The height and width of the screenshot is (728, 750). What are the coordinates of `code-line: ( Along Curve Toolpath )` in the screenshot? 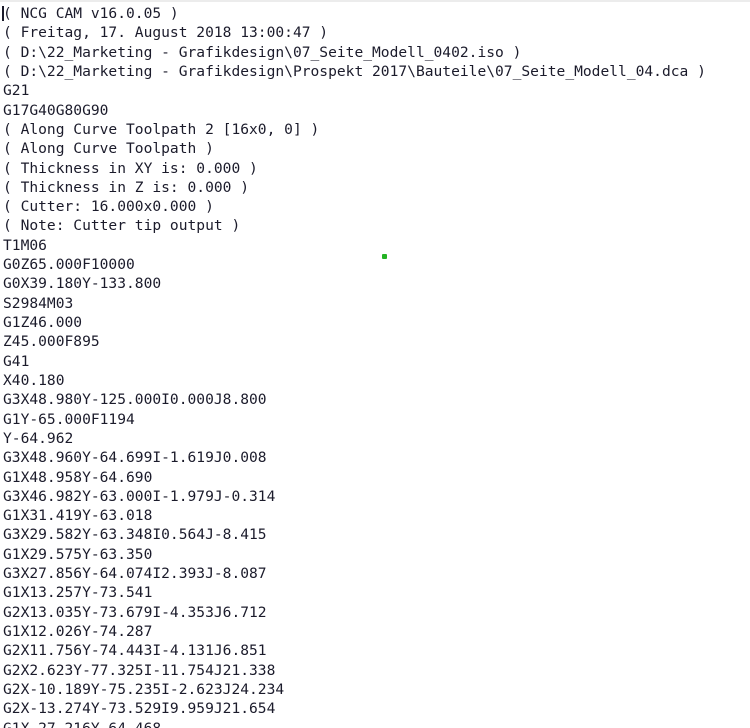 It's located at (375, 148).